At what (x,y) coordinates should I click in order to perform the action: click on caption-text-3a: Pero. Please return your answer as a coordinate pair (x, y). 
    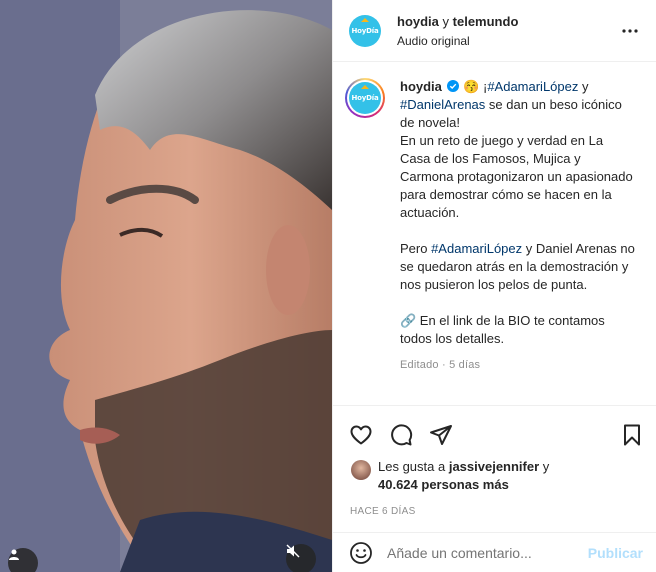
    Looking at the image, I should click on (416, 248).